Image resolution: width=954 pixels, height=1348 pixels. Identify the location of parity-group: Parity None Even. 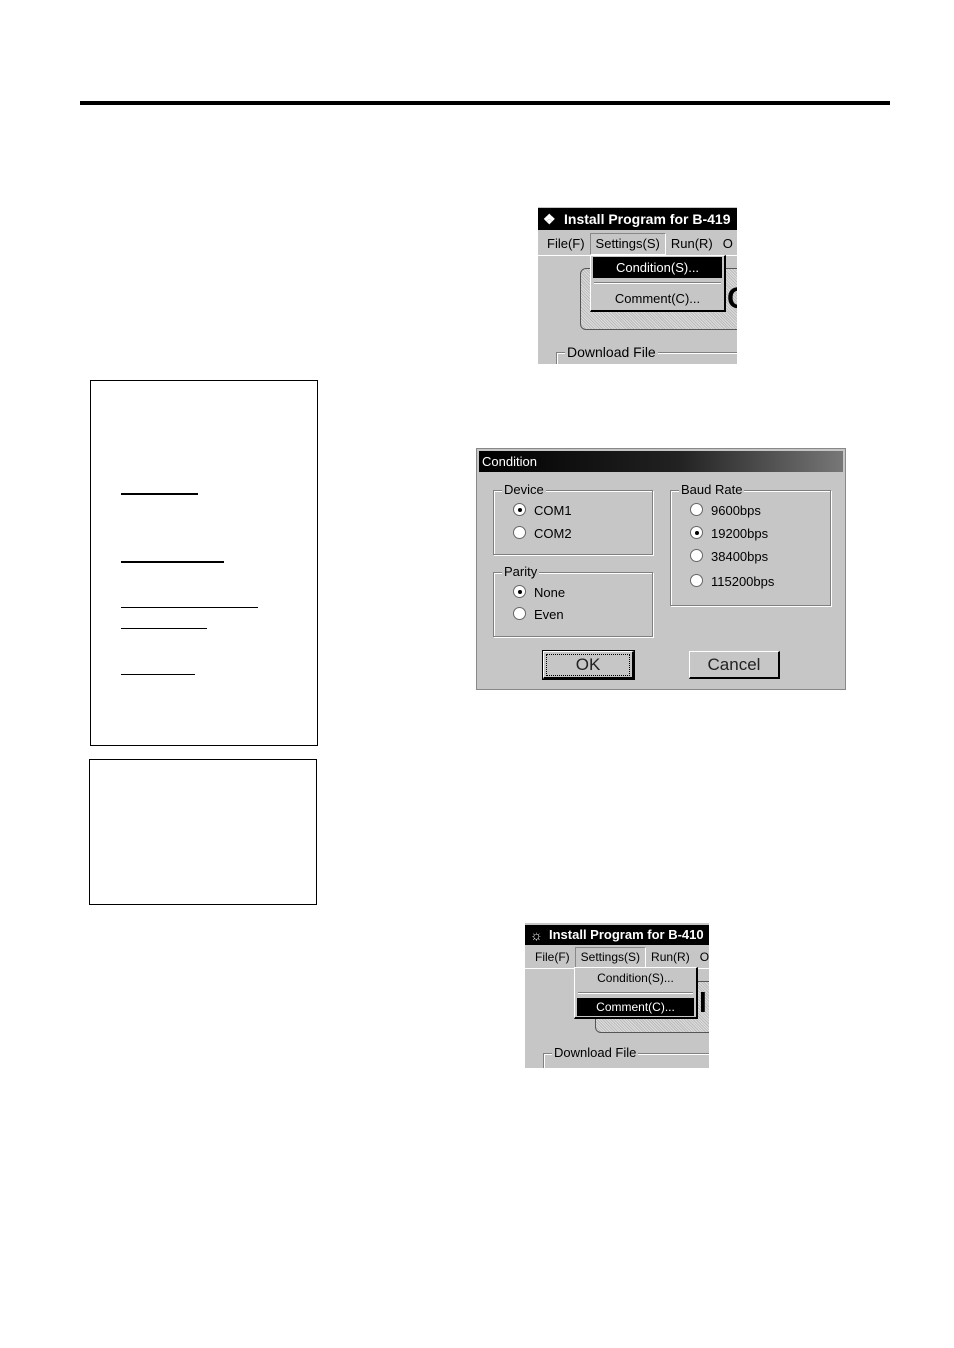
(573, 600).